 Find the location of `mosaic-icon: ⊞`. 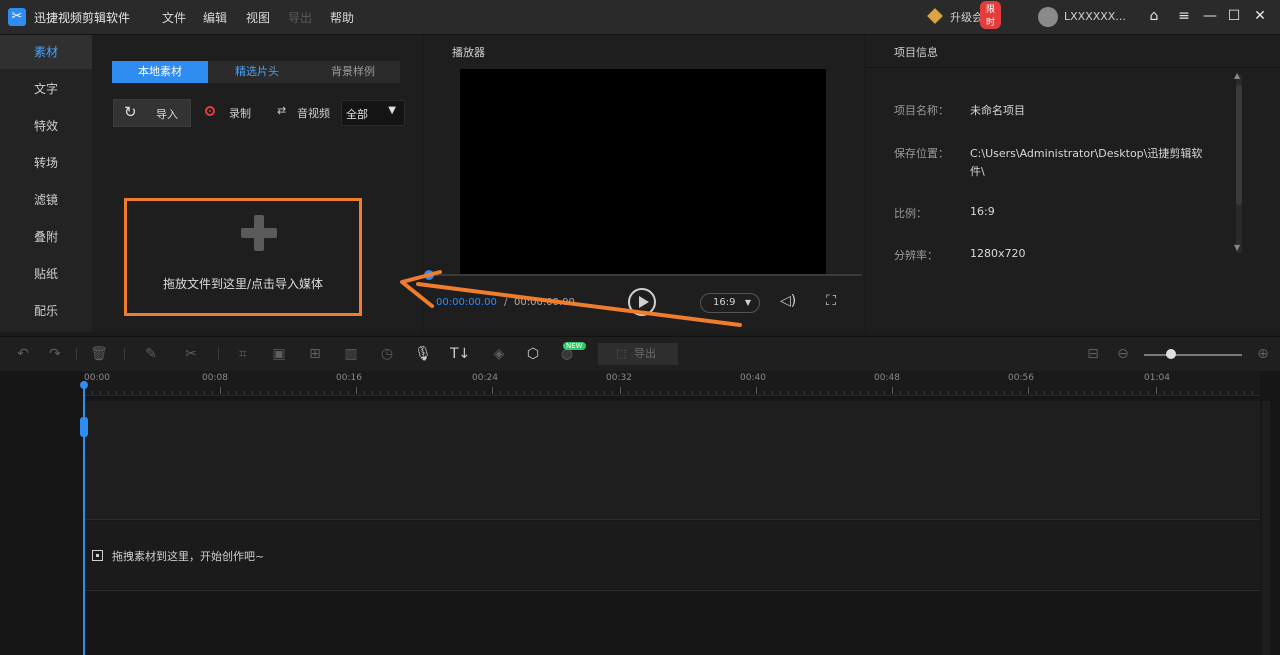

mosaic-icon: ⊞ is located at coordinates (315, 354).